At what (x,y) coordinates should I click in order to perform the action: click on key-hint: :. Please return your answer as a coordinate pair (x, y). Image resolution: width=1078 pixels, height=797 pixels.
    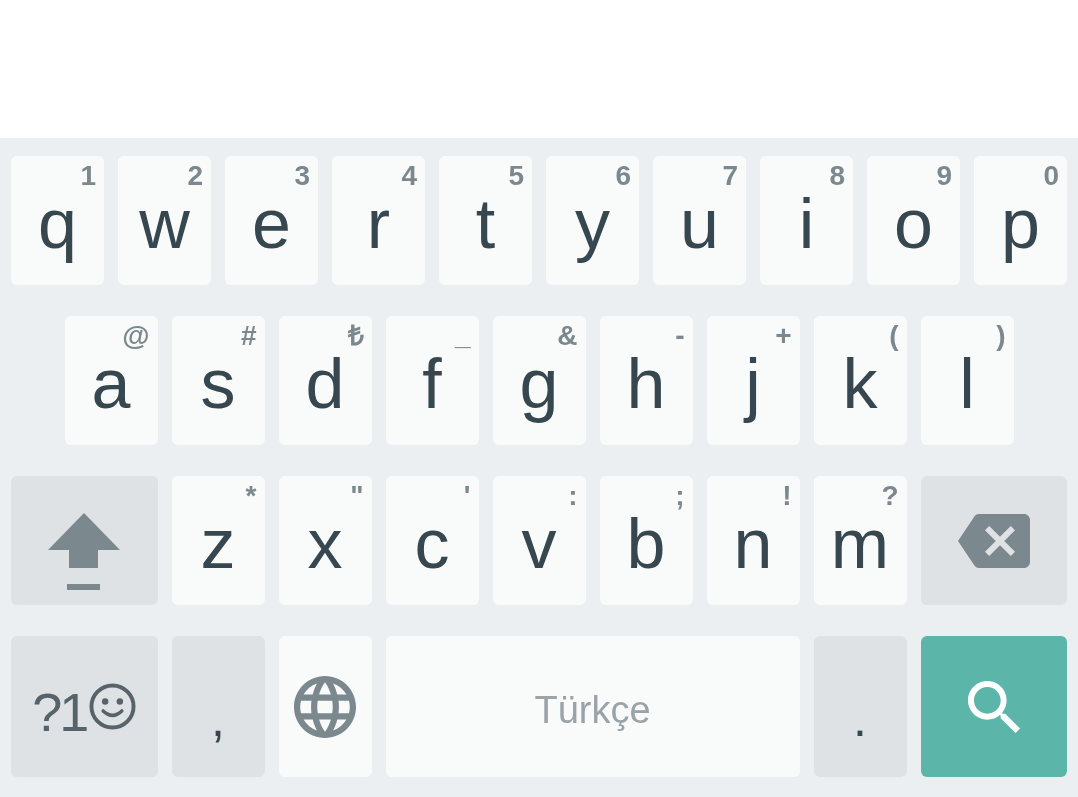
    Looking at the image, I should click on (573, 496).